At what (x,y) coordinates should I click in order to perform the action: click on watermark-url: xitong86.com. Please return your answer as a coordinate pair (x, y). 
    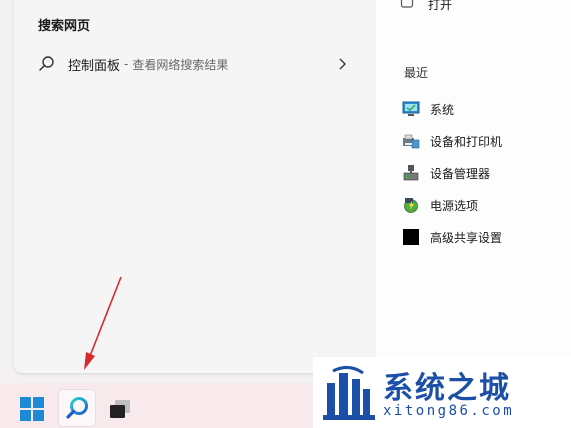
    Looking at the image, I should click on (449, 411).